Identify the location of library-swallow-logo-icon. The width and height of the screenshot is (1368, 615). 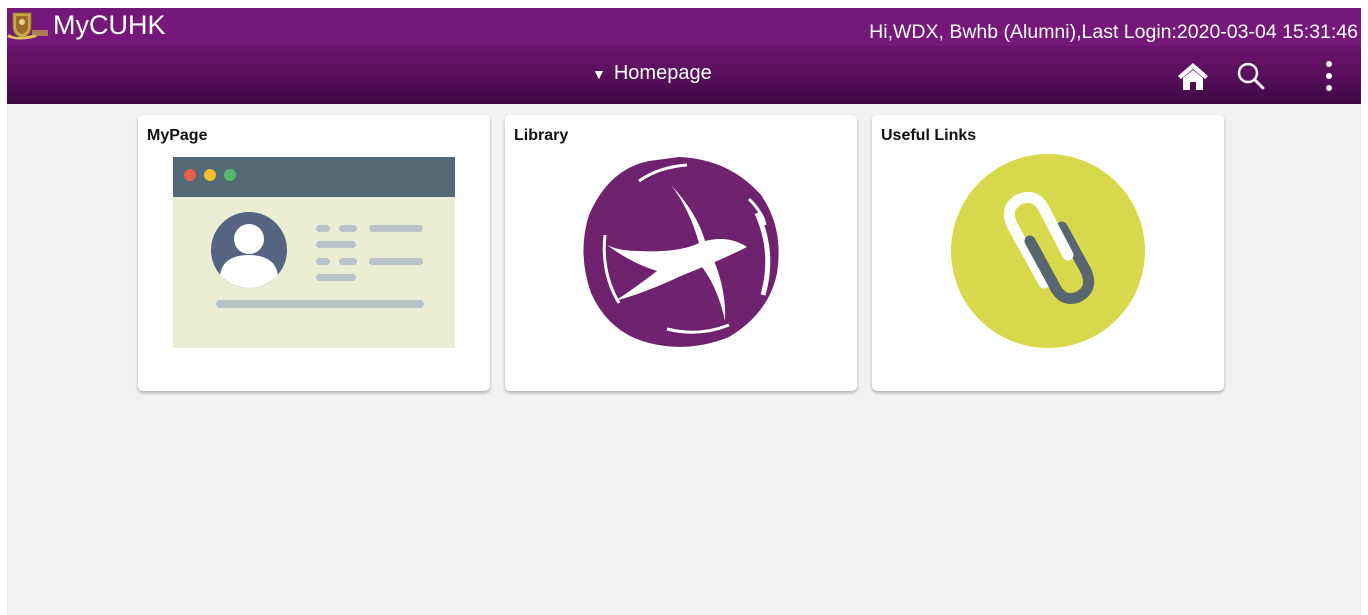
(681, 252).